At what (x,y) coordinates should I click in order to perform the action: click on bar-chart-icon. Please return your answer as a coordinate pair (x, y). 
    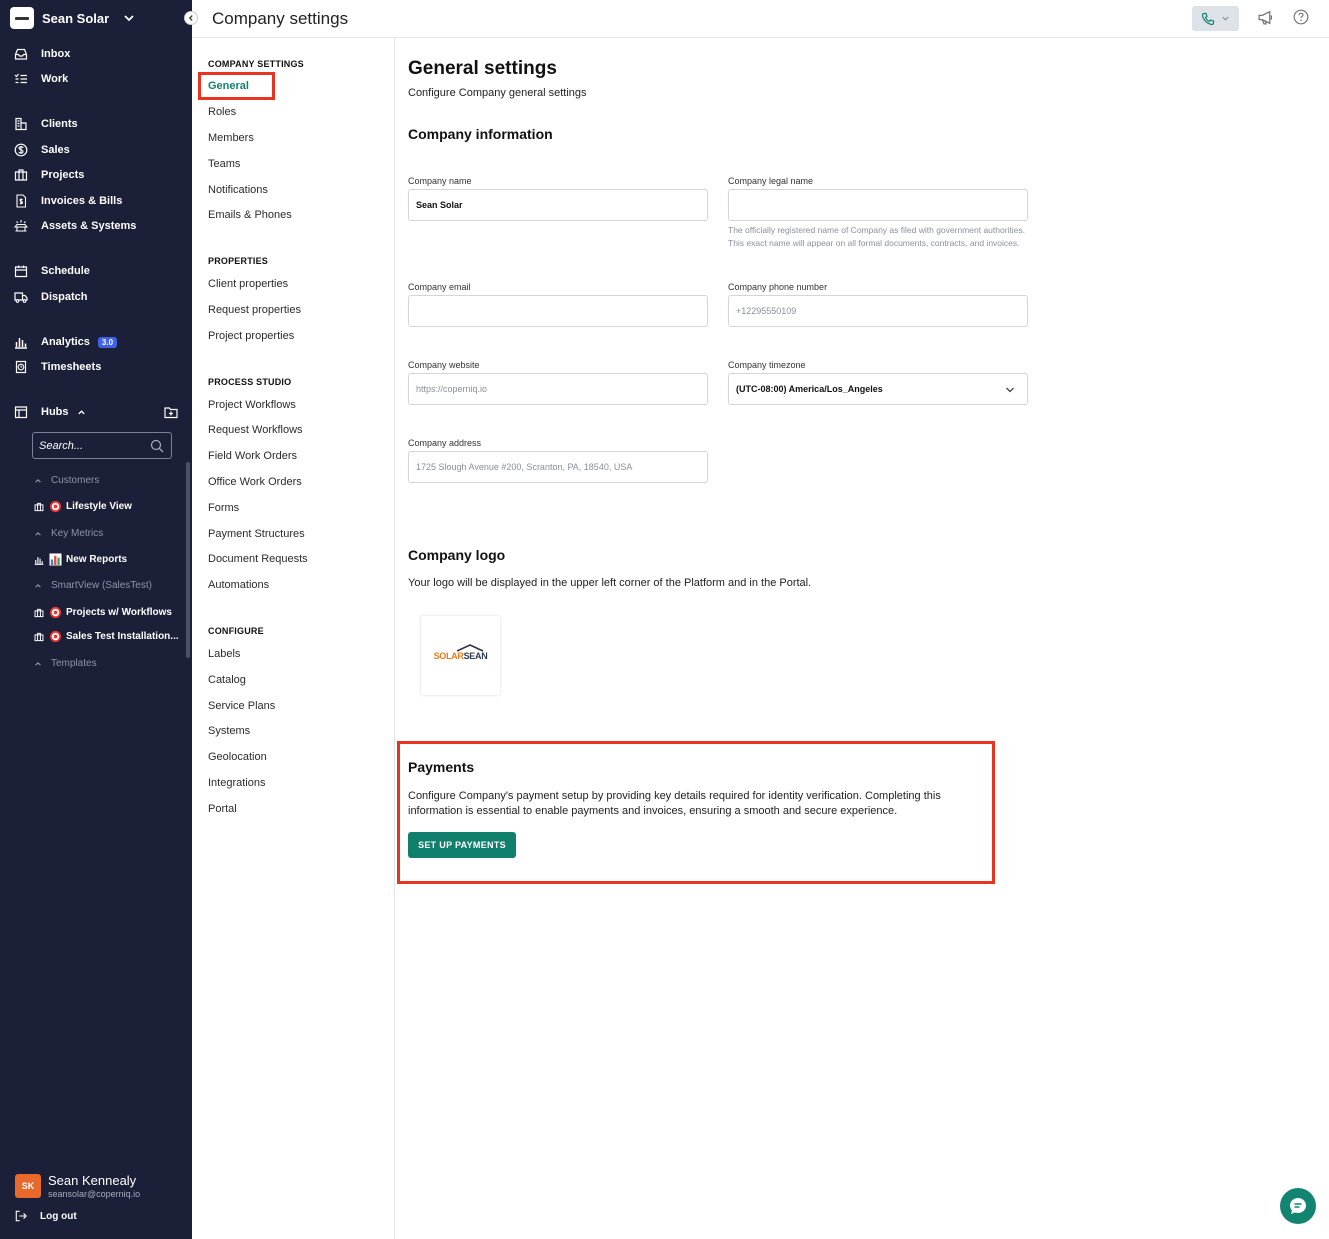
    Looking at the image, I should click on (21, 343).